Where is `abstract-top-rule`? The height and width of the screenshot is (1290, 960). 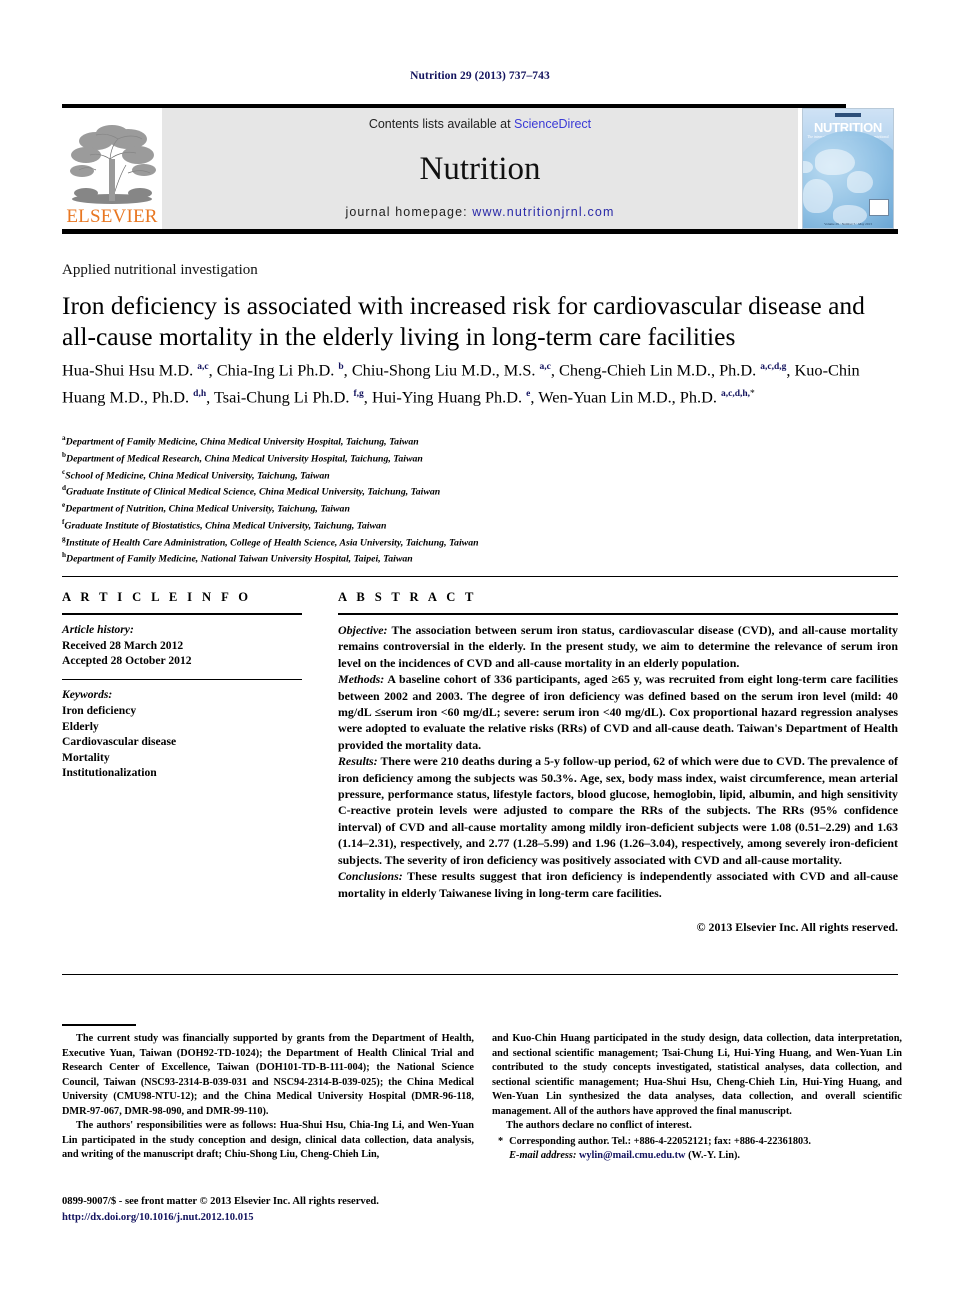 abstract-top-rule is located at coordinates (480, 576).